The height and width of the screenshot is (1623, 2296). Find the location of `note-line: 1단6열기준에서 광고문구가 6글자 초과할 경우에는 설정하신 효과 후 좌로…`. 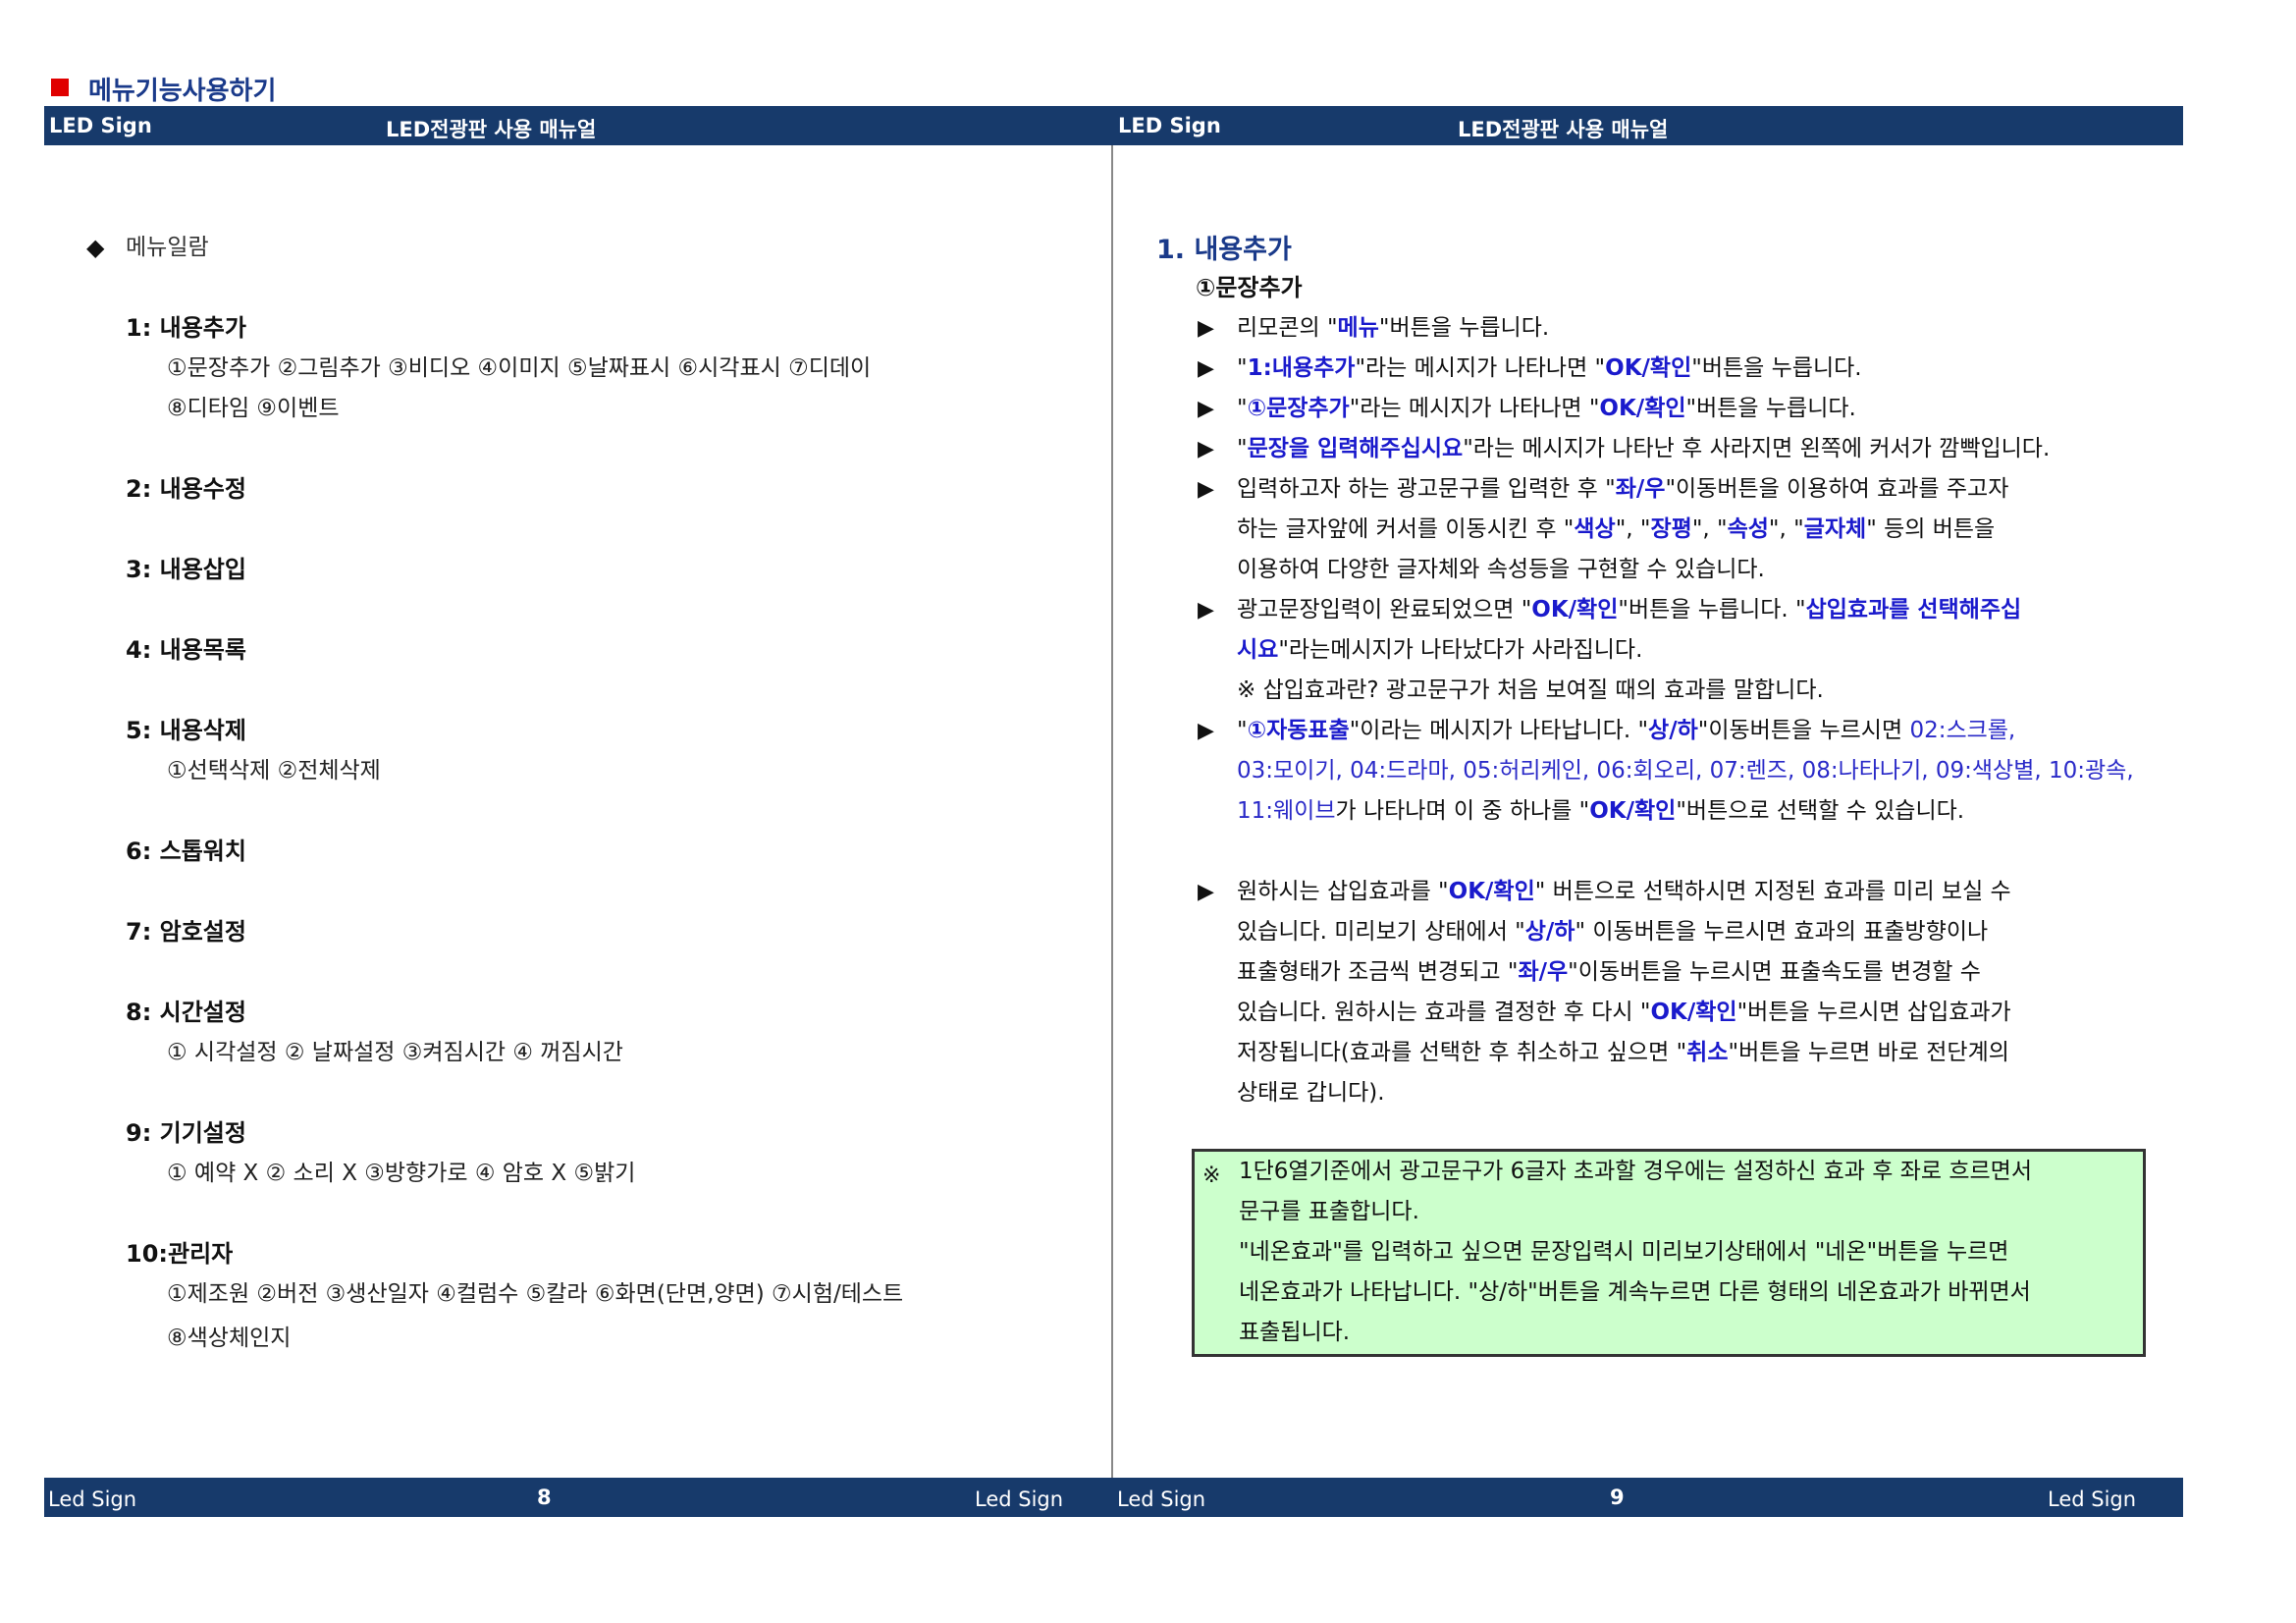

note-line: 1단6열기준에서 광고문구가 6글자 초과할 경우에는 설정하신 효과 후 좌로… is located at coordinates (1635, 1171).